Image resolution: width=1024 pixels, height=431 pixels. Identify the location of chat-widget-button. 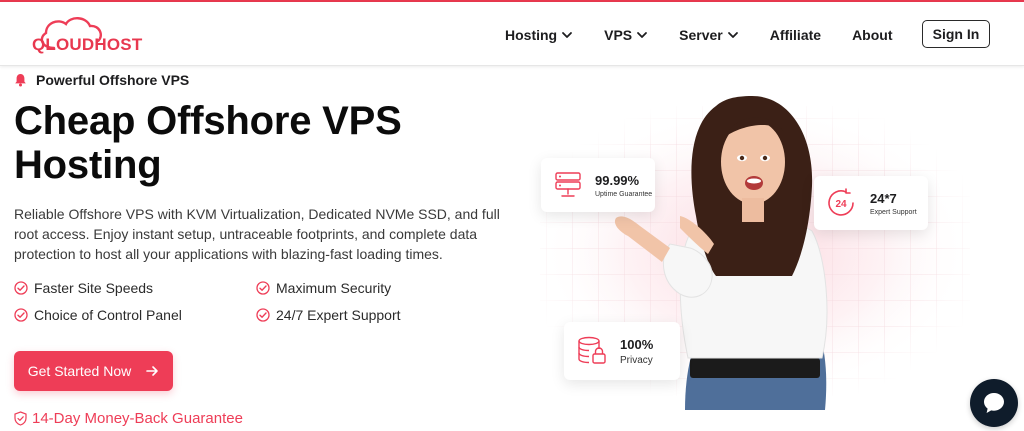
(994, 403).